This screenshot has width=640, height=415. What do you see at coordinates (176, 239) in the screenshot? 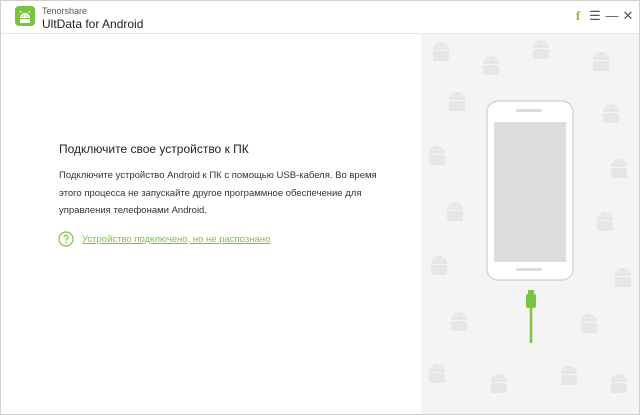
I see `help-link-label: Устройство подключено, но не распознано` at bounding box center [176, 239].